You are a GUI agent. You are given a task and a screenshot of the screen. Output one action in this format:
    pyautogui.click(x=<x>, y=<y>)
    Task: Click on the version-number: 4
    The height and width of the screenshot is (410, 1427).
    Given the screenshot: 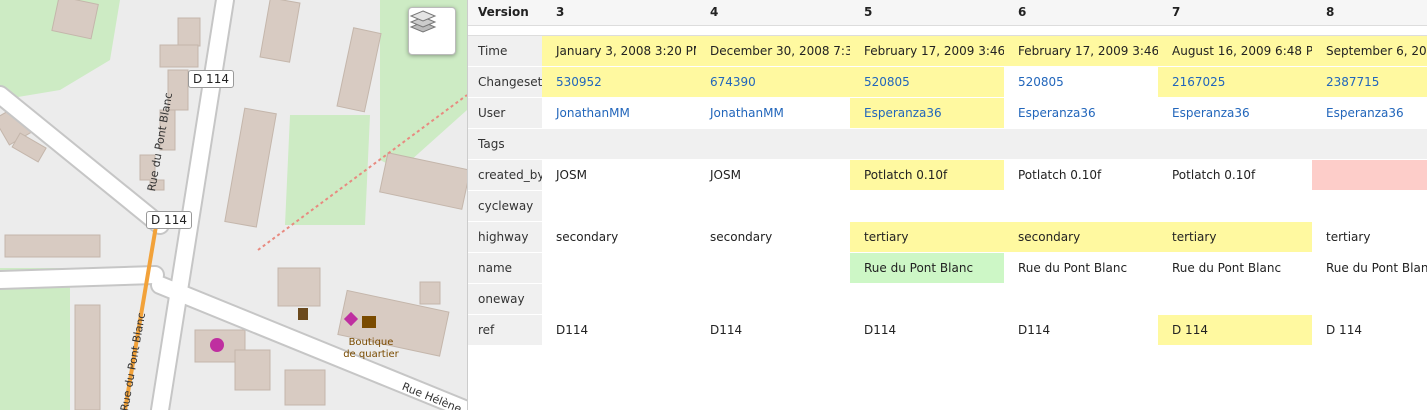 What is the action you would take?
    pyautogui.click(x=773, y=13)
    